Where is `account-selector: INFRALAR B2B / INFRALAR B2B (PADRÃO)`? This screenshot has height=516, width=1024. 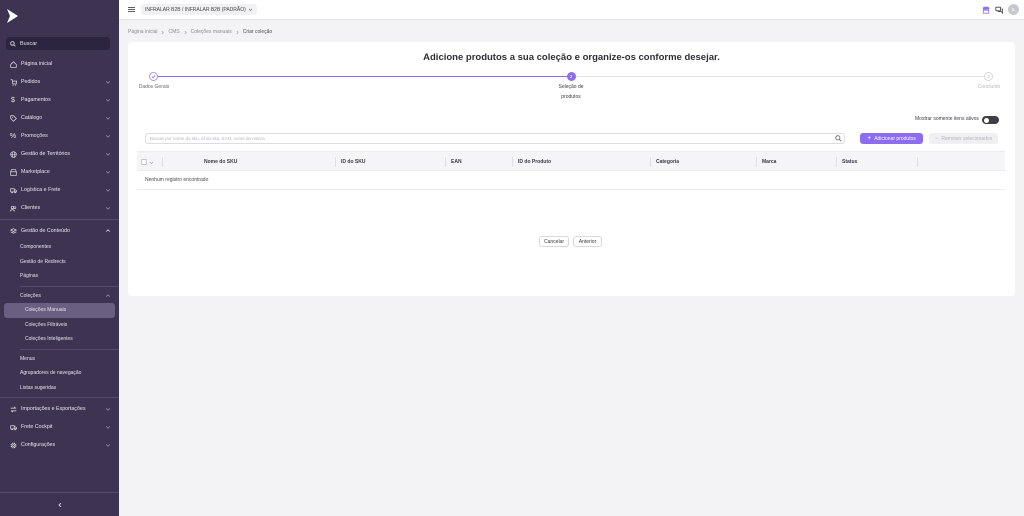
account-selector: INFRALAR B2B / INFRALAR B2B (PADRÃO) is located at coordinates (199, 9).